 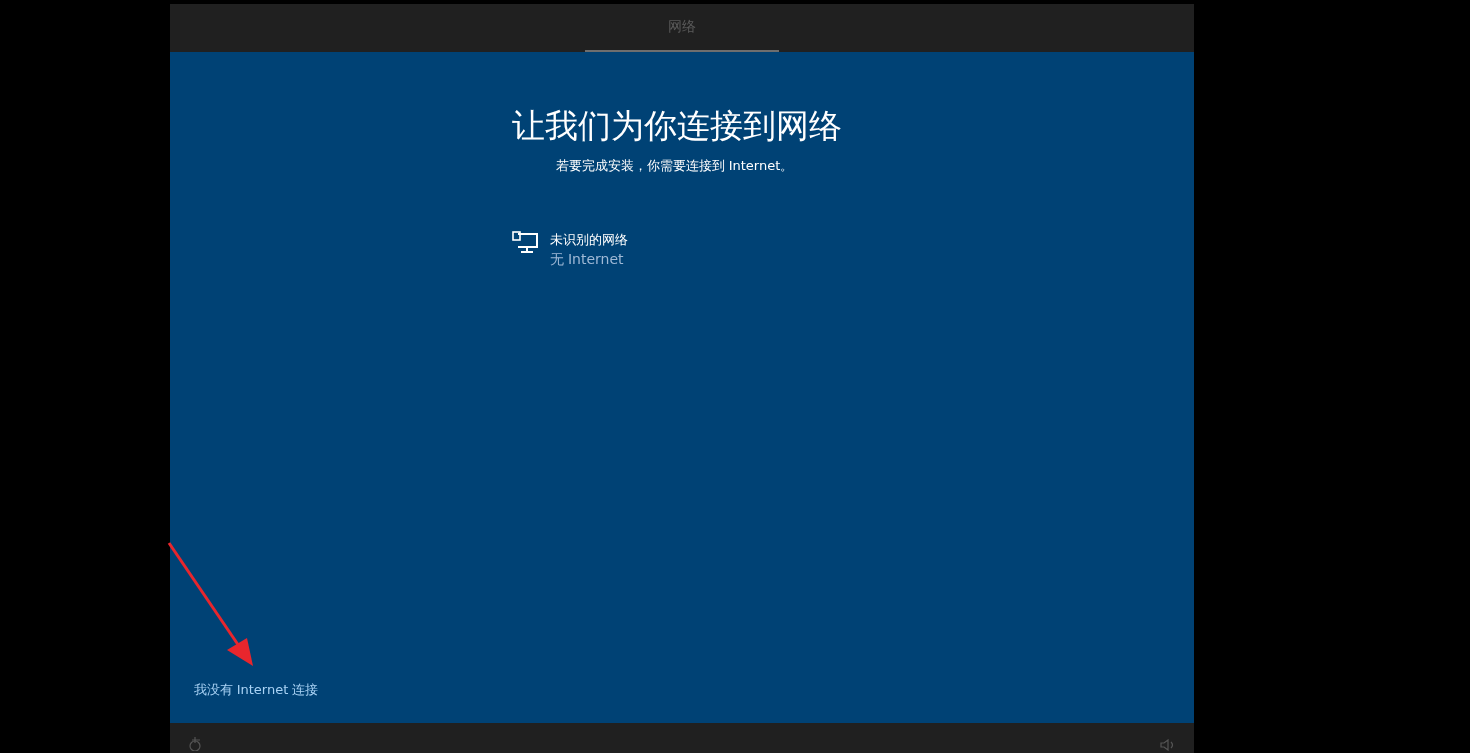 I want to click on no-internet-link: 我没有 Internet 连接, so click(x=256, y=690).